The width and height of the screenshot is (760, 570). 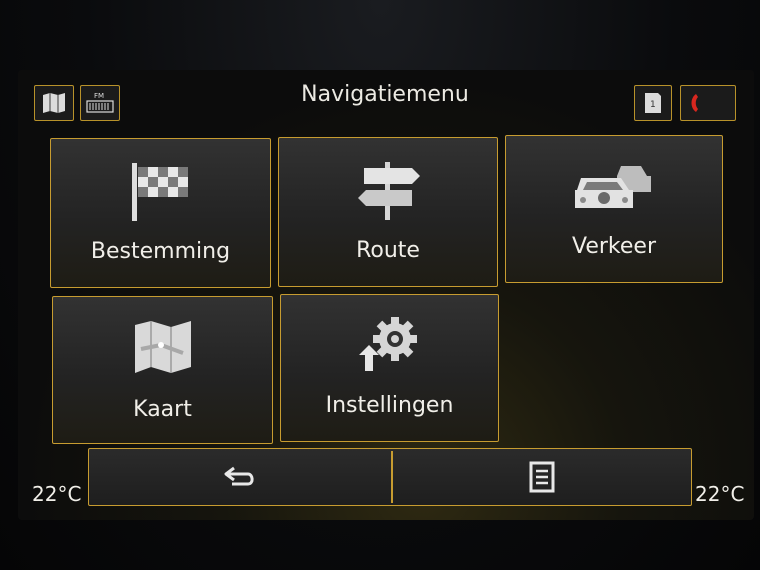 I want to click on list-button, so click(x=542, y=477).